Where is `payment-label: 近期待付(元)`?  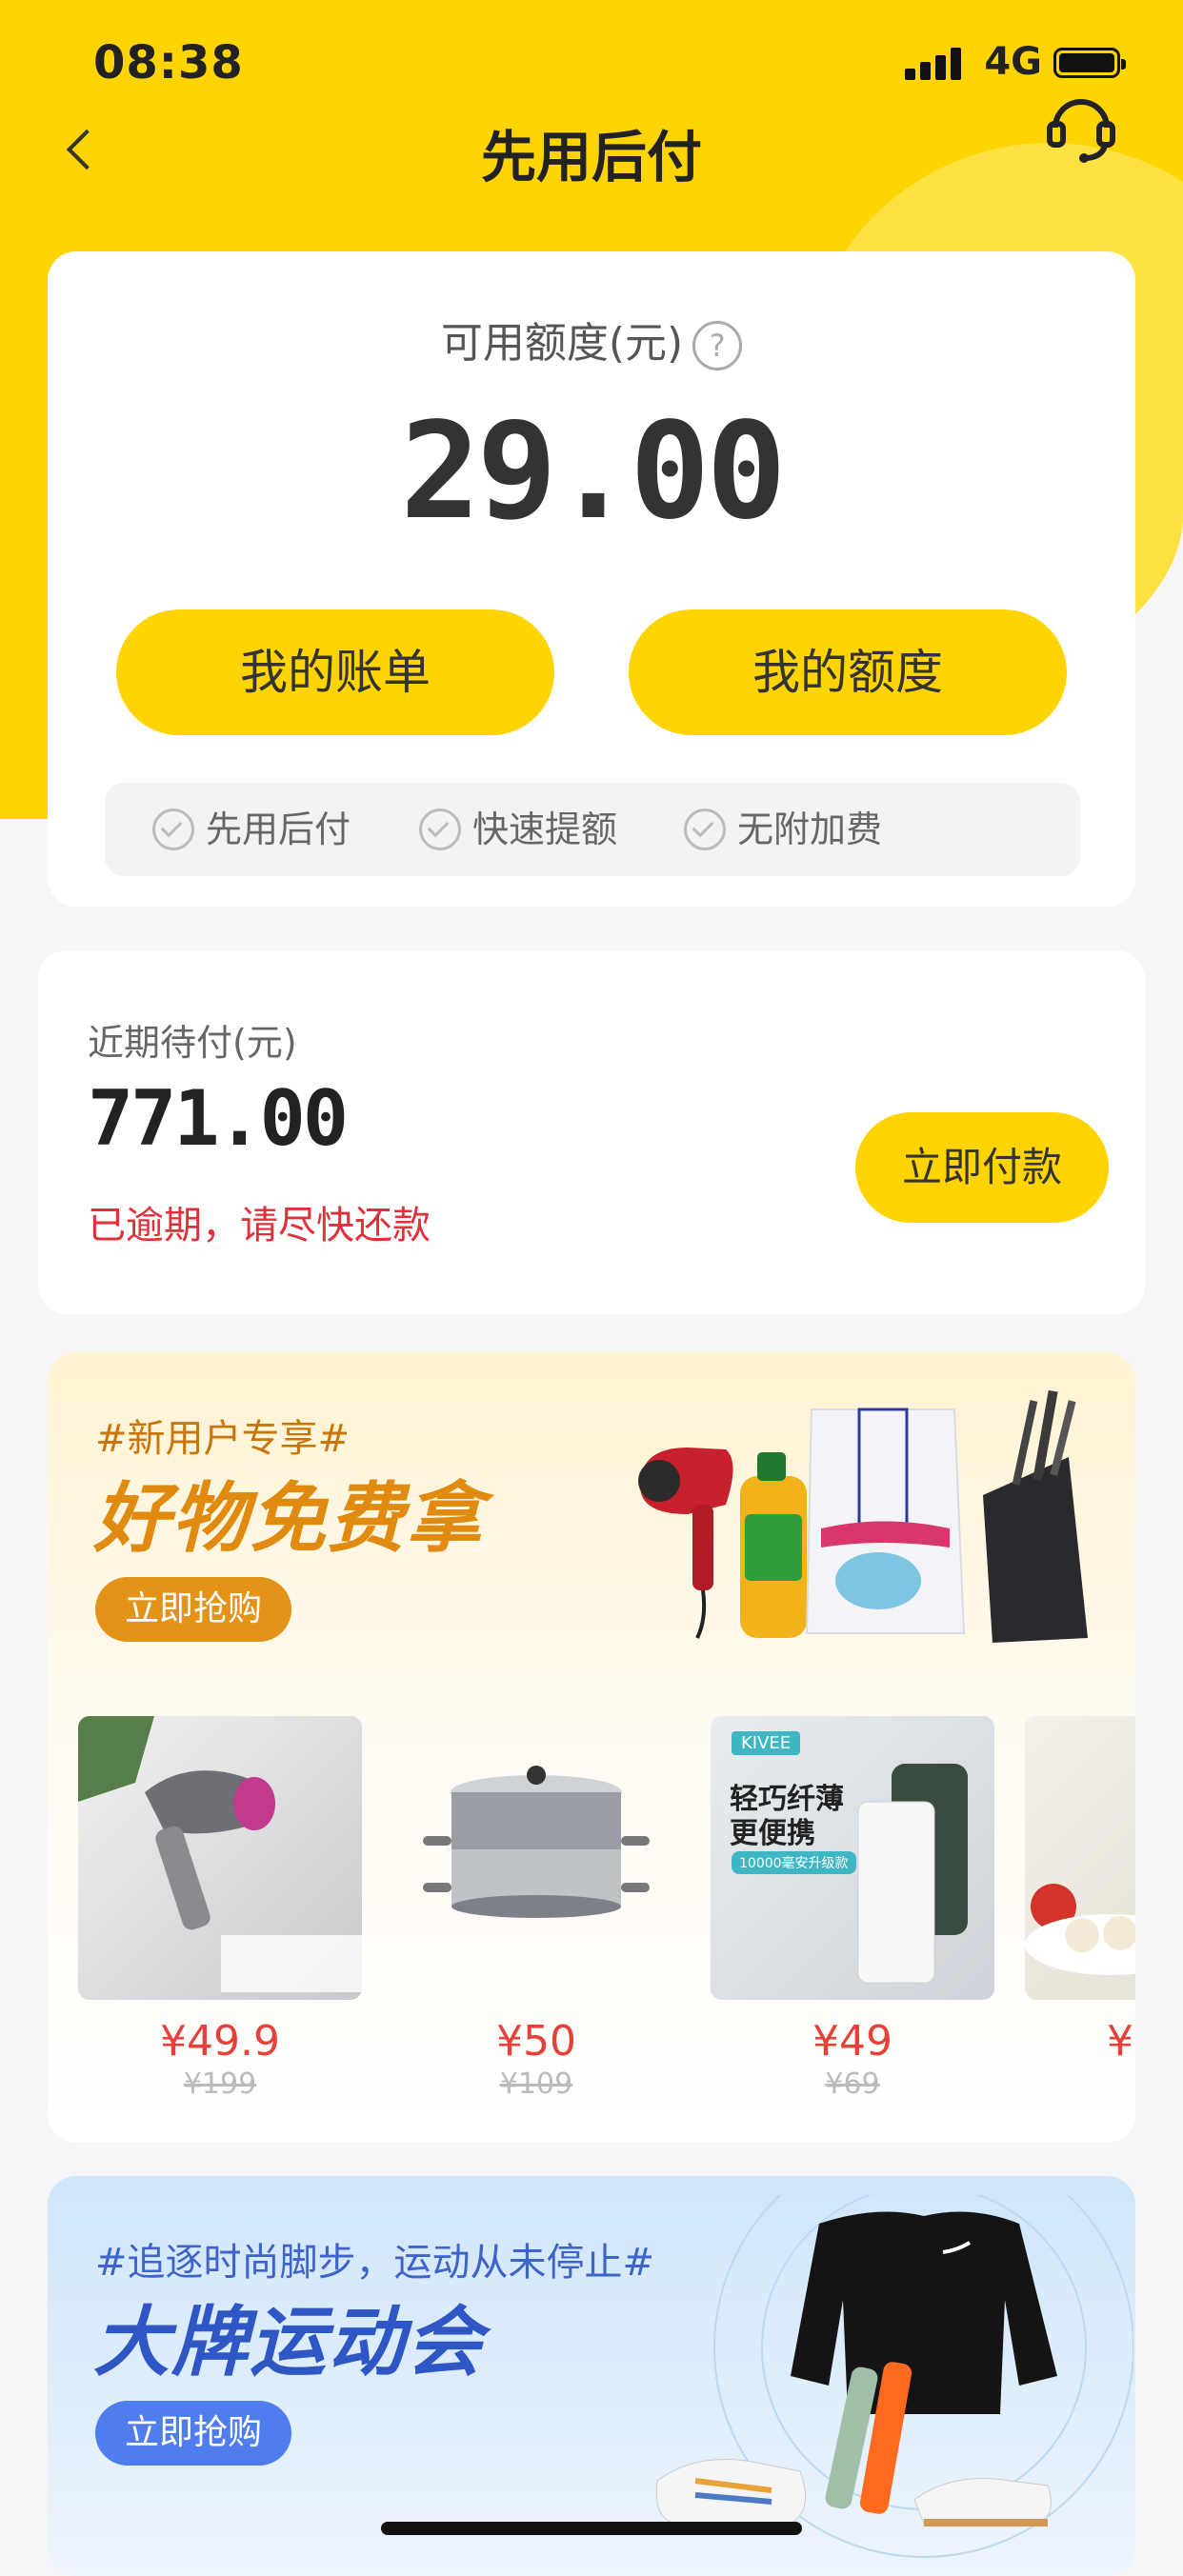
payment-label: 近期待付(元) is located at coordinates (193, 1043).